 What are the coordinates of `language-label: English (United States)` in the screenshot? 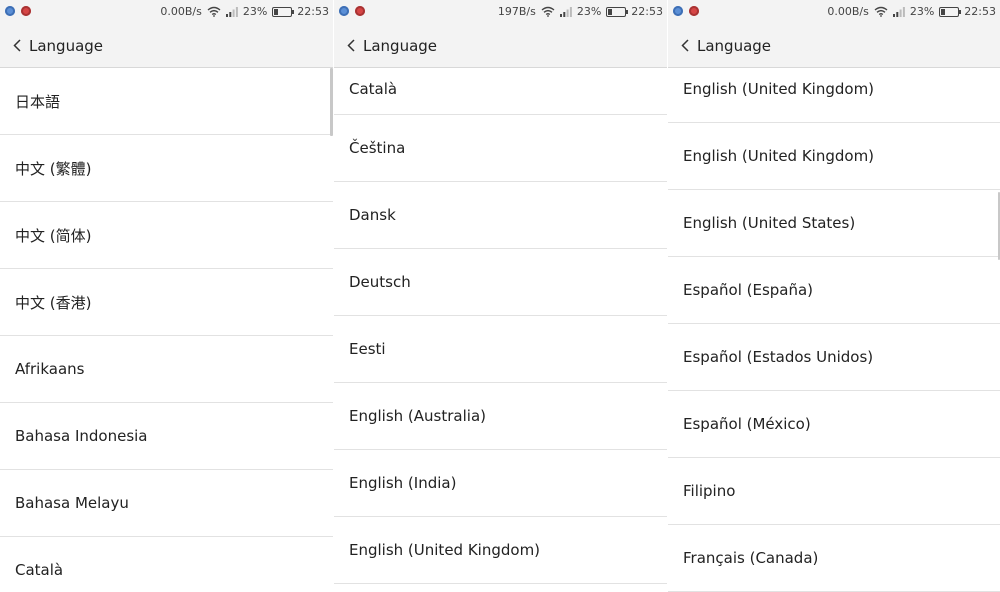 It's located at (769, 223).